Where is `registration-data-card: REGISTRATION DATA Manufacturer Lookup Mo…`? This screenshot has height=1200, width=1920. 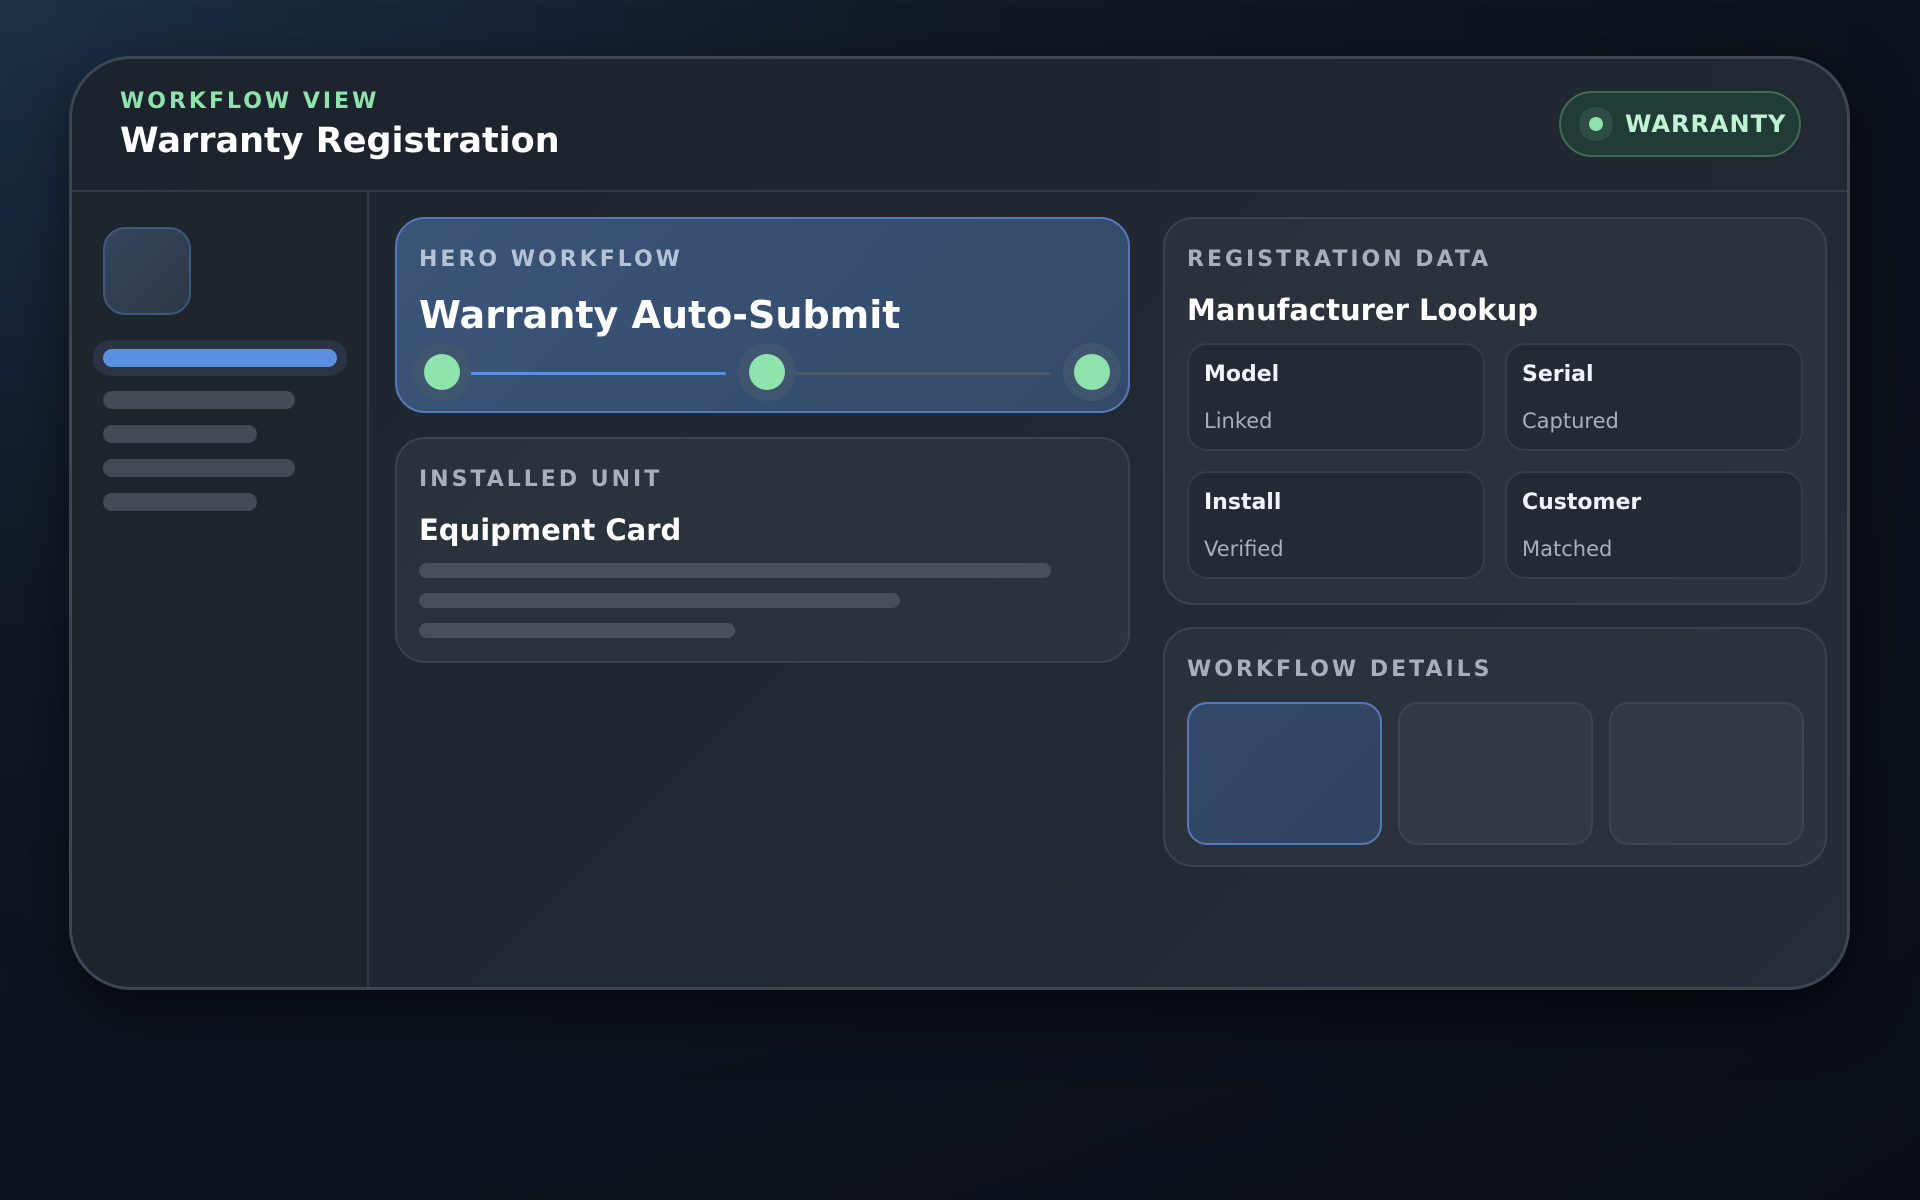
registration-data-card: REGISTRATION DATA Manufacturer Lookup Mo… is located at coordinates (1495, 411).